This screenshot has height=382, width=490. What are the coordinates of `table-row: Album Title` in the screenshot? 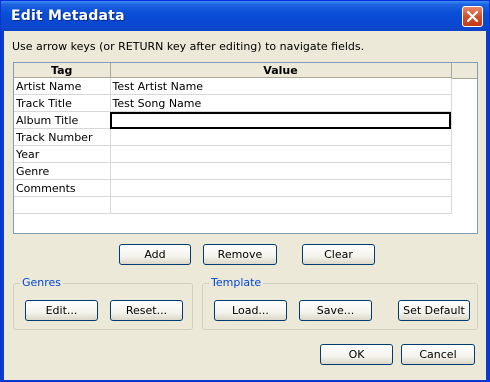 It's located at (233, 120).